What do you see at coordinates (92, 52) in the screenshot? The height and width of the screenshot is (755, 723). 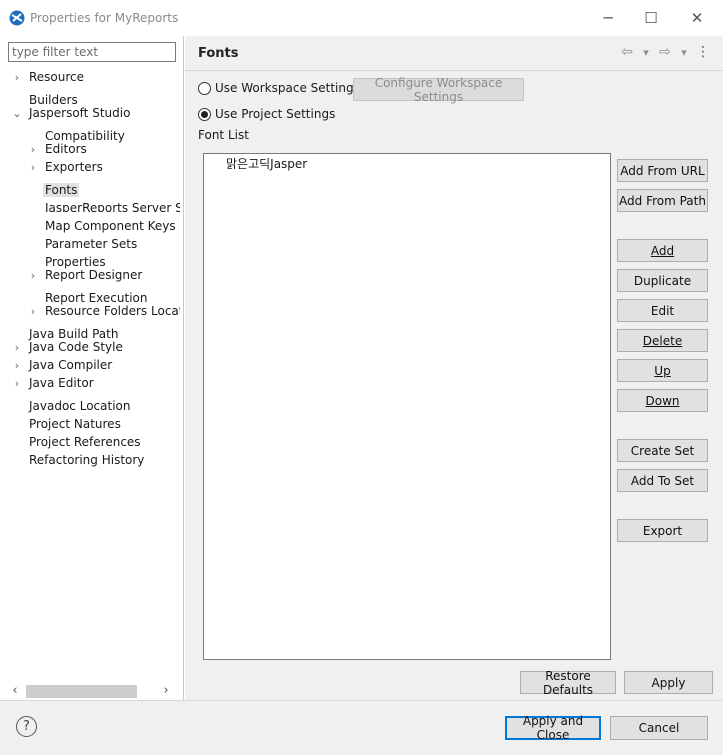 I see `filter-input` at bounding box center [92, 52].